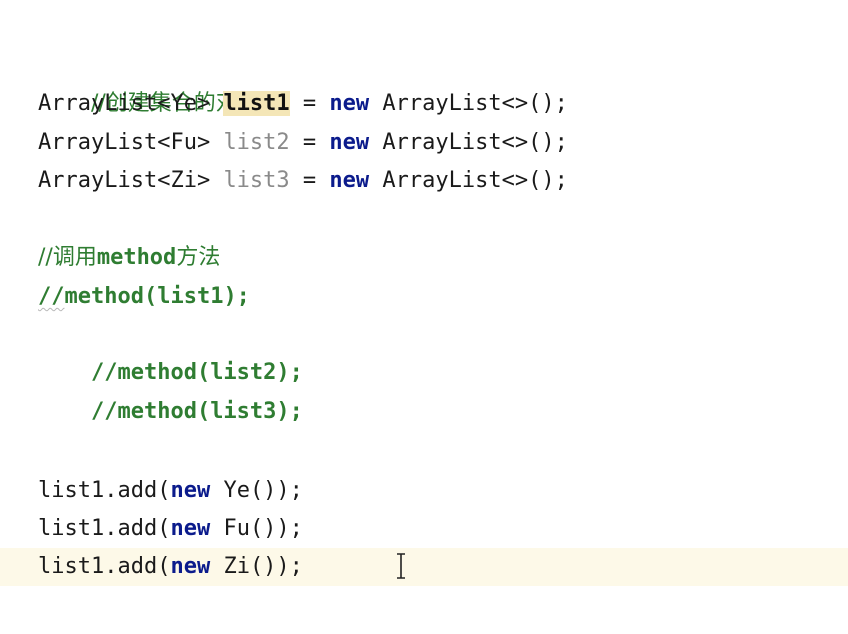  What do you see at coordinates (424, 350) in the screenshot?
I see `code-line-7: //method(list2);` at bounding box center [424, 350].